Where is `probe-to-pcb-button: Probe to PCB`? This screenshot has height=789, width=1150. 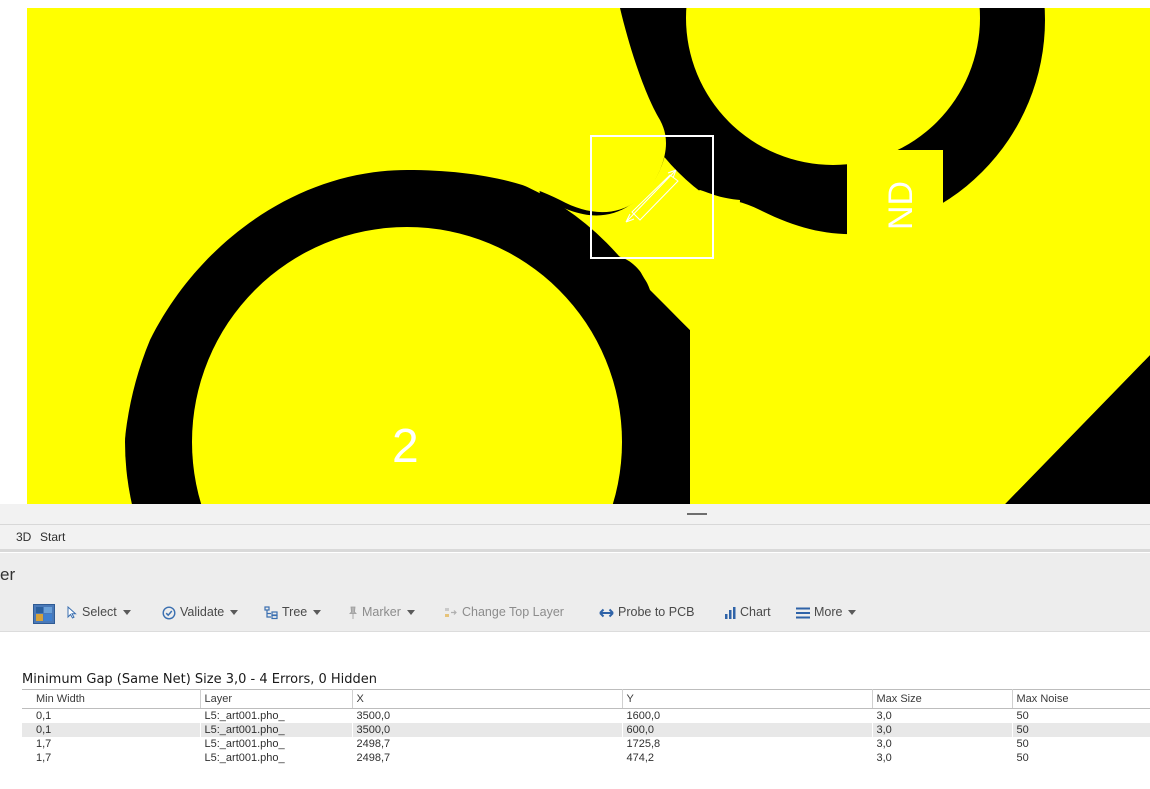
probe-to-pcb-button: Probe to PCB is located at coordinates (646, 612).